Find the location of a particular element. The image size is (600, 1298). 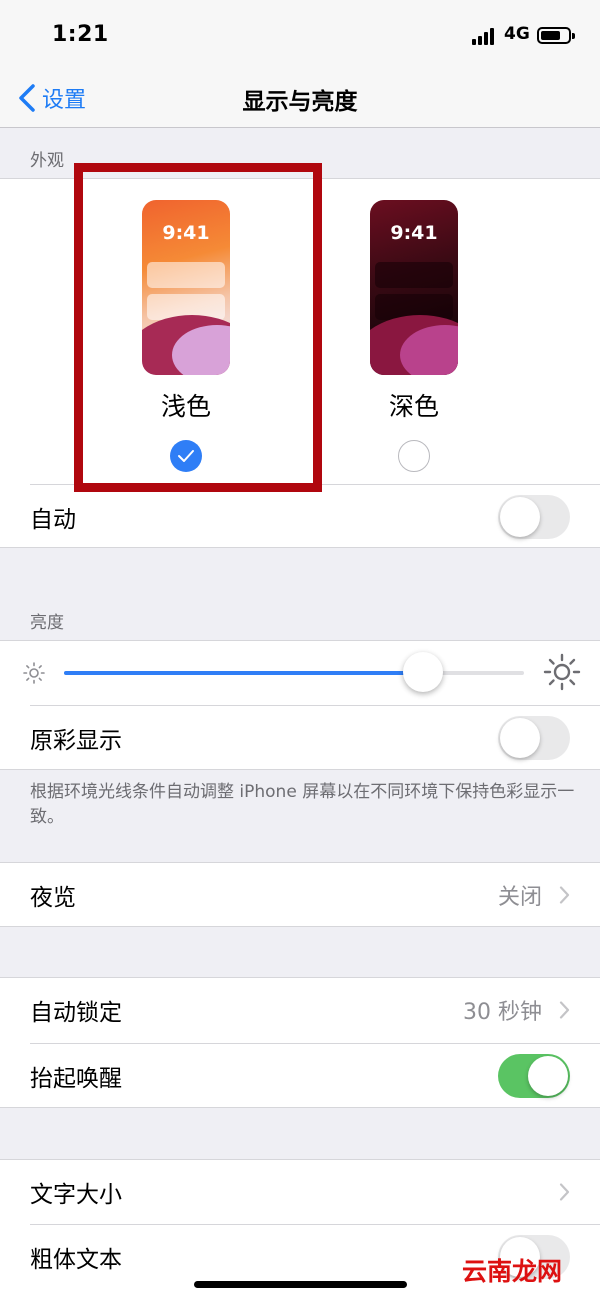

option-label-dark: 深色 is located at coordinates (413, 406).